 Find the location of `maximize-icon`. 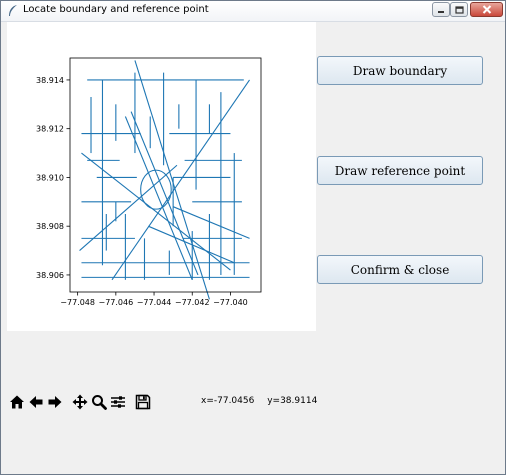

maximize-icon is located at coordinates (459, 9).